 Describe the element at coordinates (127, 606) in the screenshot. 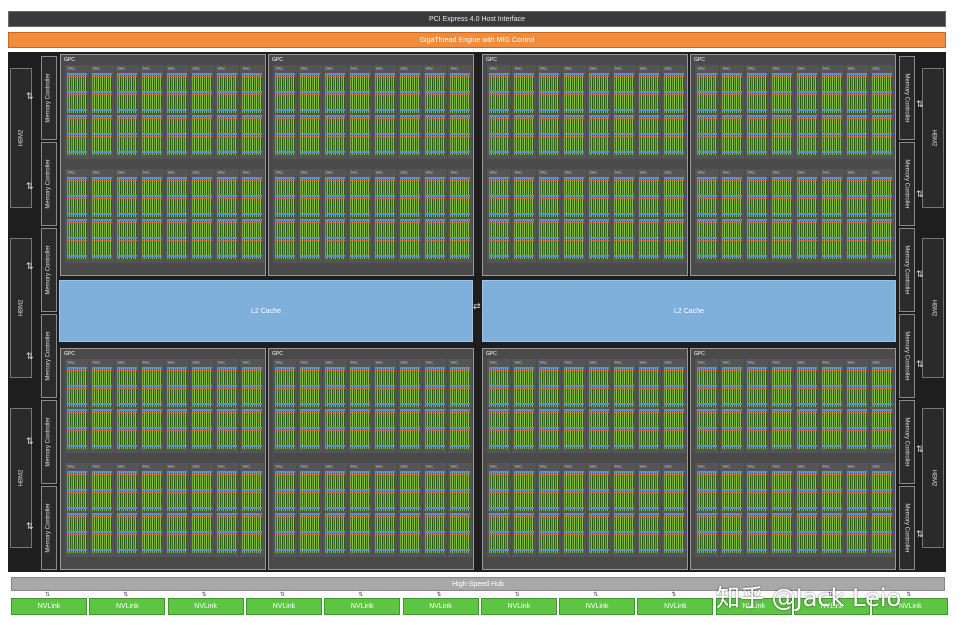

I see `nvlink-2: NVLink` at that location.